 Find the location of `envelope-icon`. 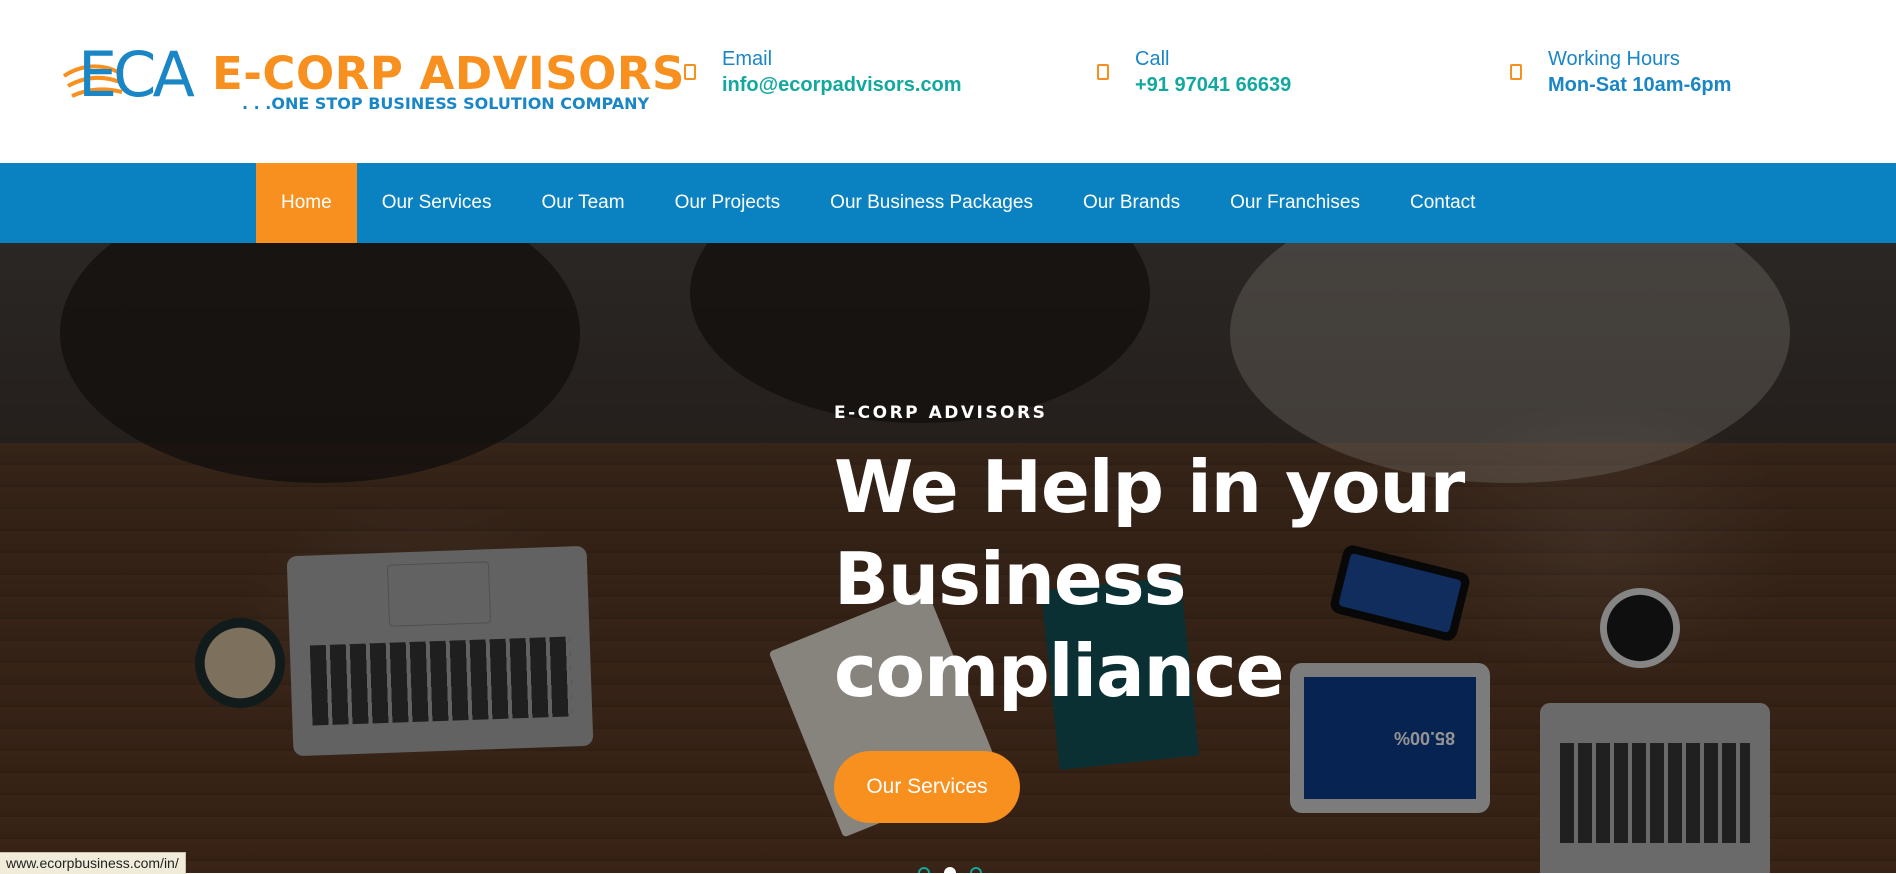

envelope-icon is located at coordinates (690, 72).